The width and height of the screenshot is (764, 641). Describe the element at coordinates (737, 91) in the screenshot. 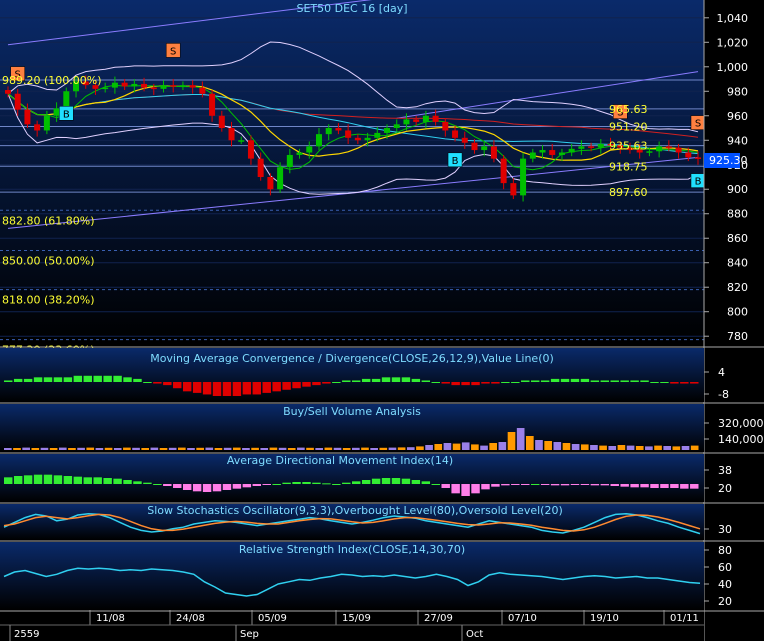

I see `y-tick-label: 980` at that location.